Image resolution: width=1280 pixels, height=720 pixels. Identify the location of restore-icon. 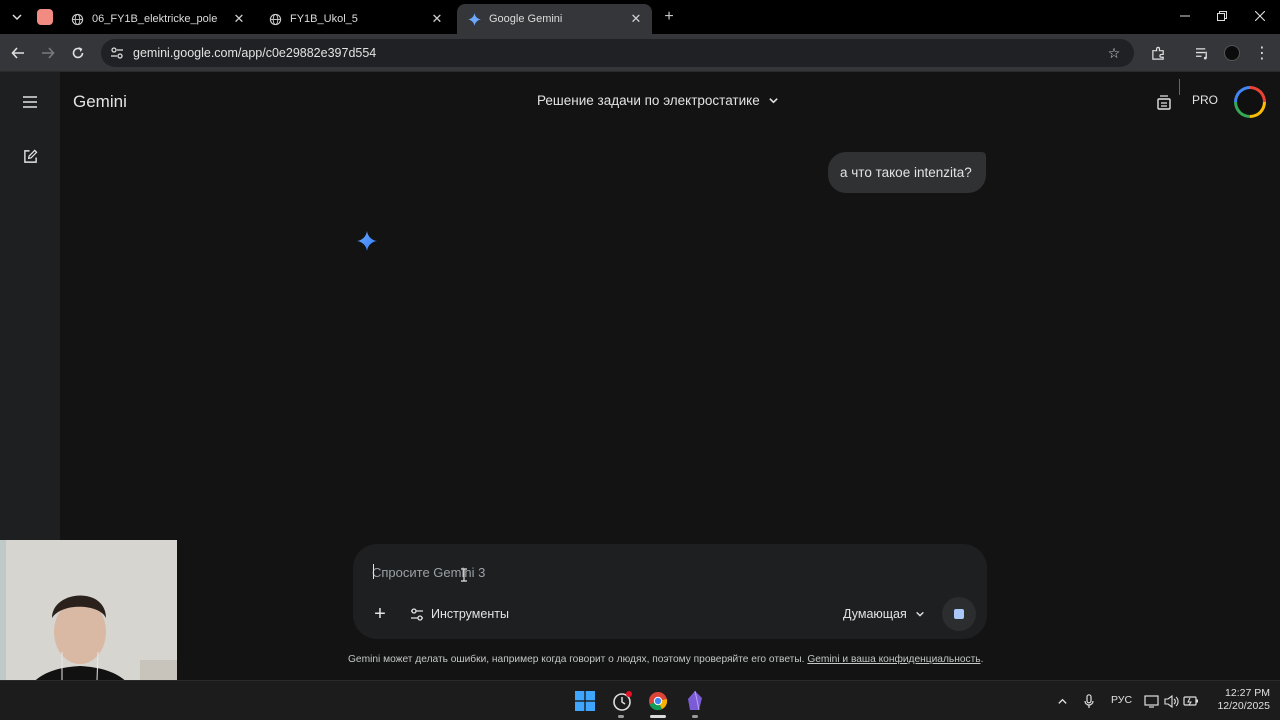
(1222, 16).